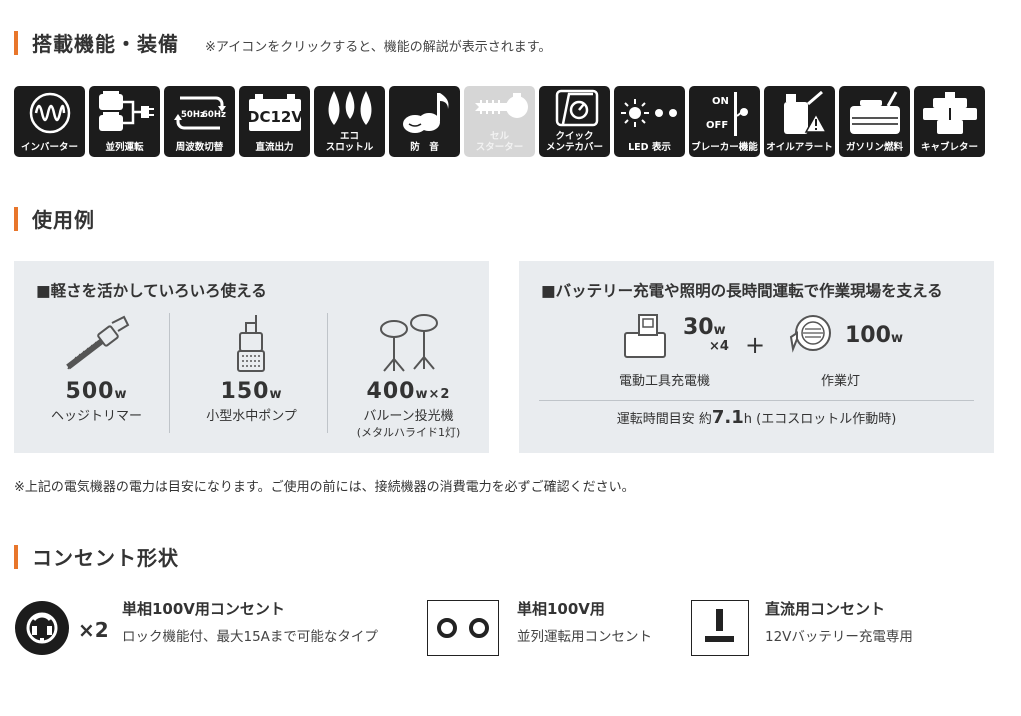 The image size is (1021, 716). Describe the element at coordinates (105, 558) in the screenshot. I see `outlets-title: コンセント形状` at that location.